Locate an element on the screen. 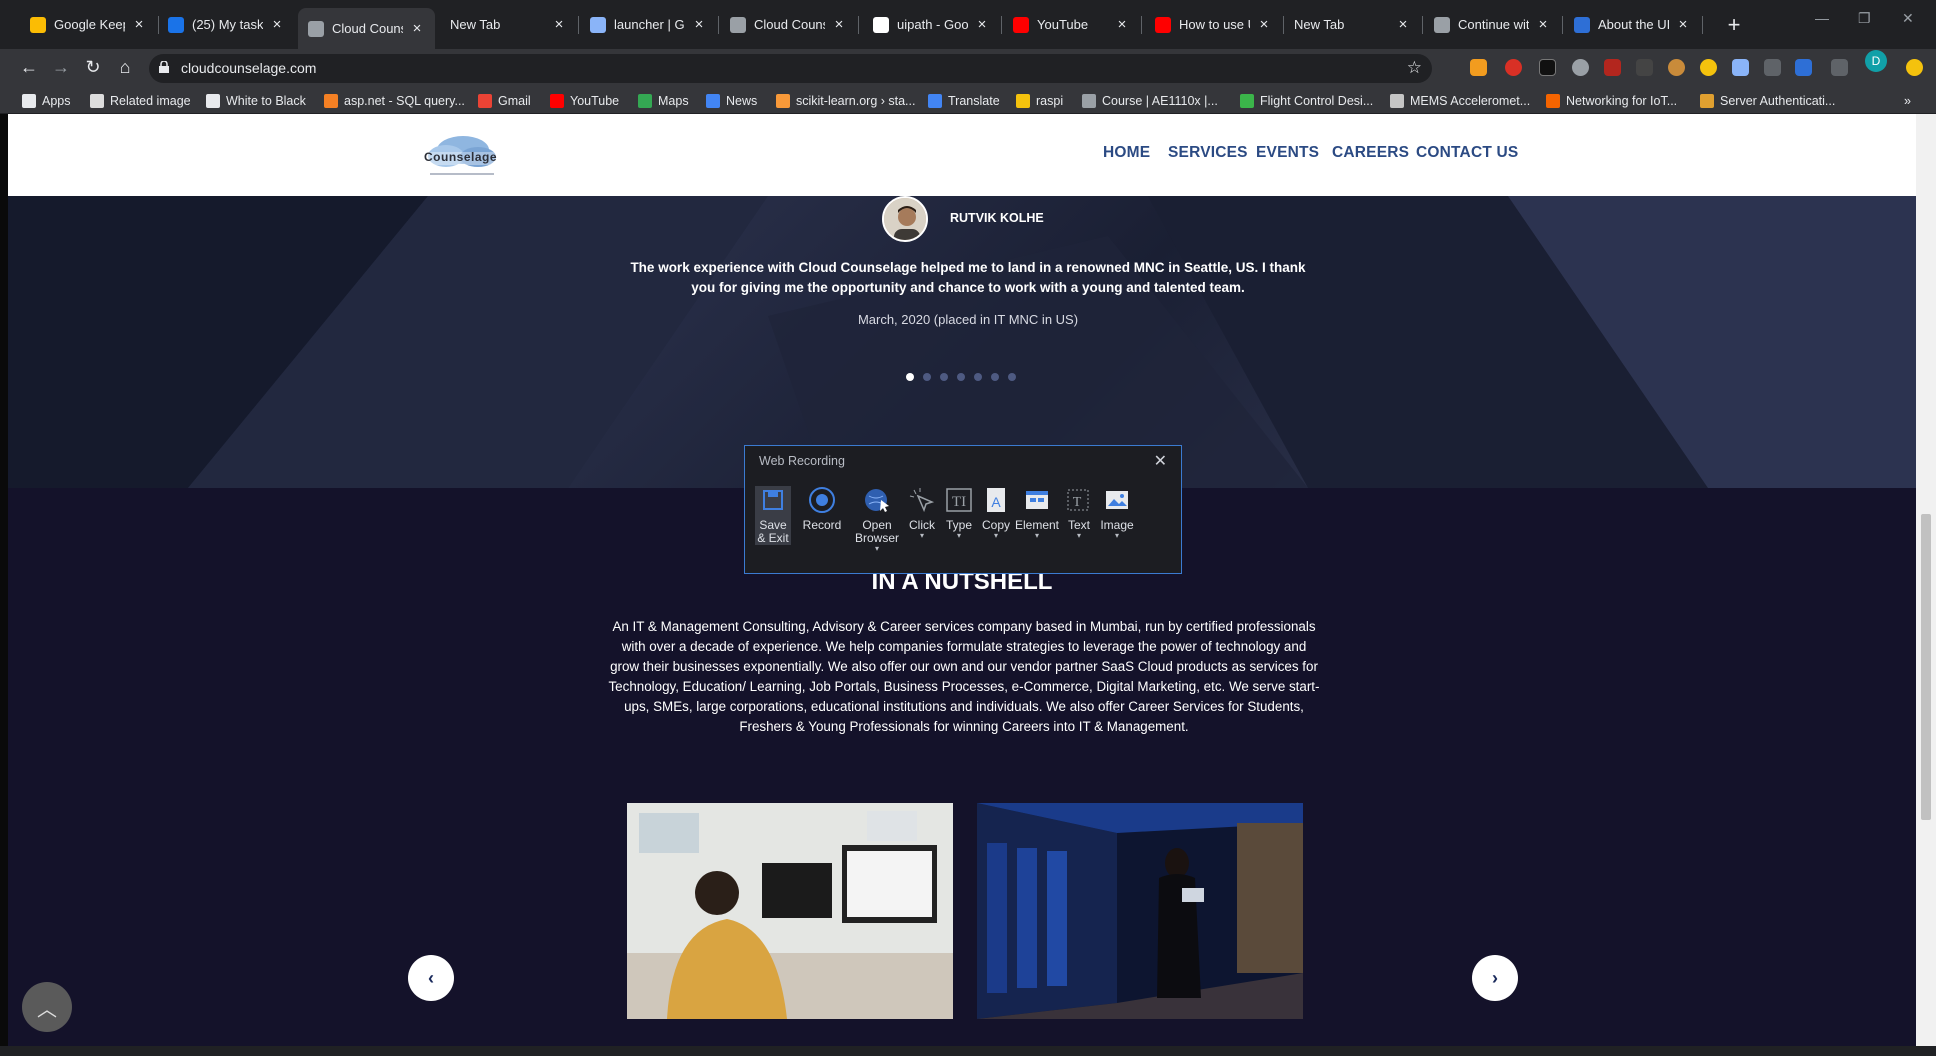 The height and width of the screenshot is (1056, 1936). tab-4: New Tab × is located at coordinates (508, 24).